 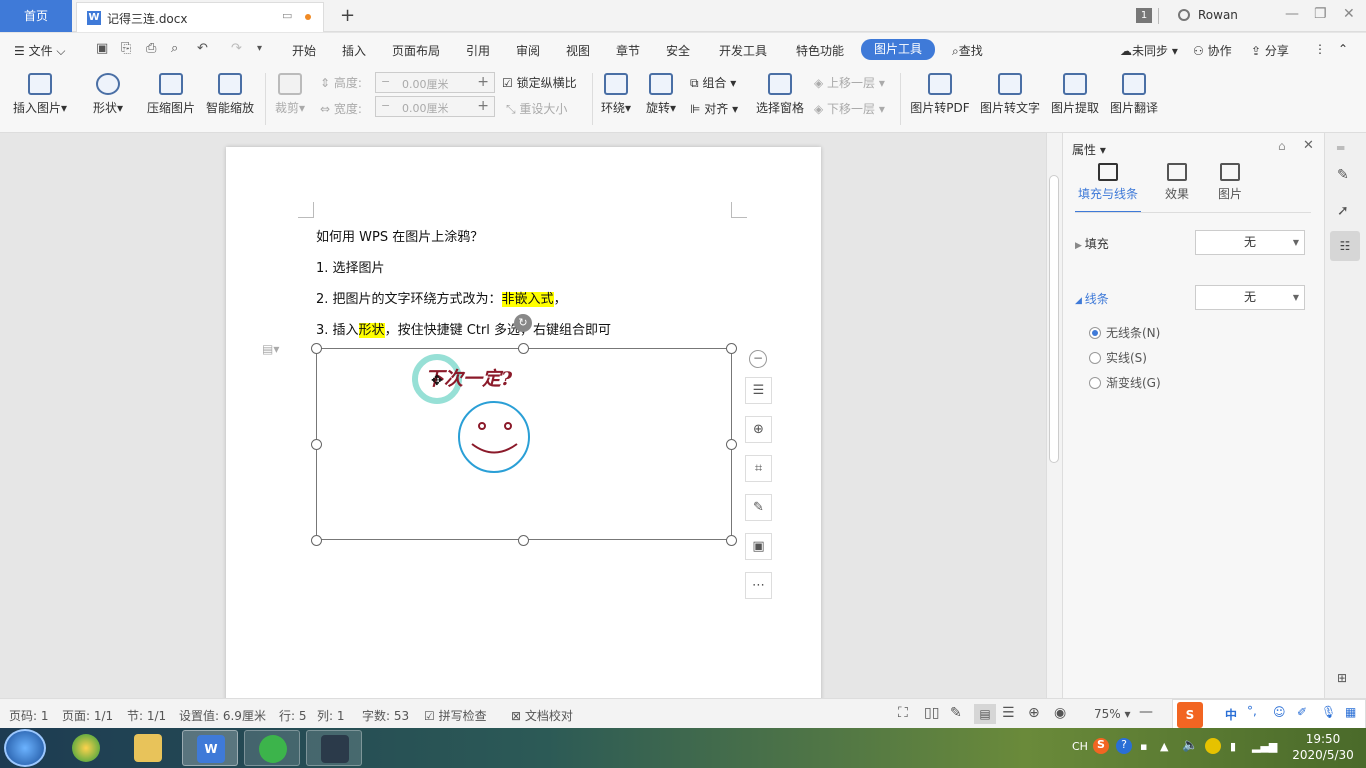 I want to click on extract-button: 图片提取, so click(x=1075, y=94).